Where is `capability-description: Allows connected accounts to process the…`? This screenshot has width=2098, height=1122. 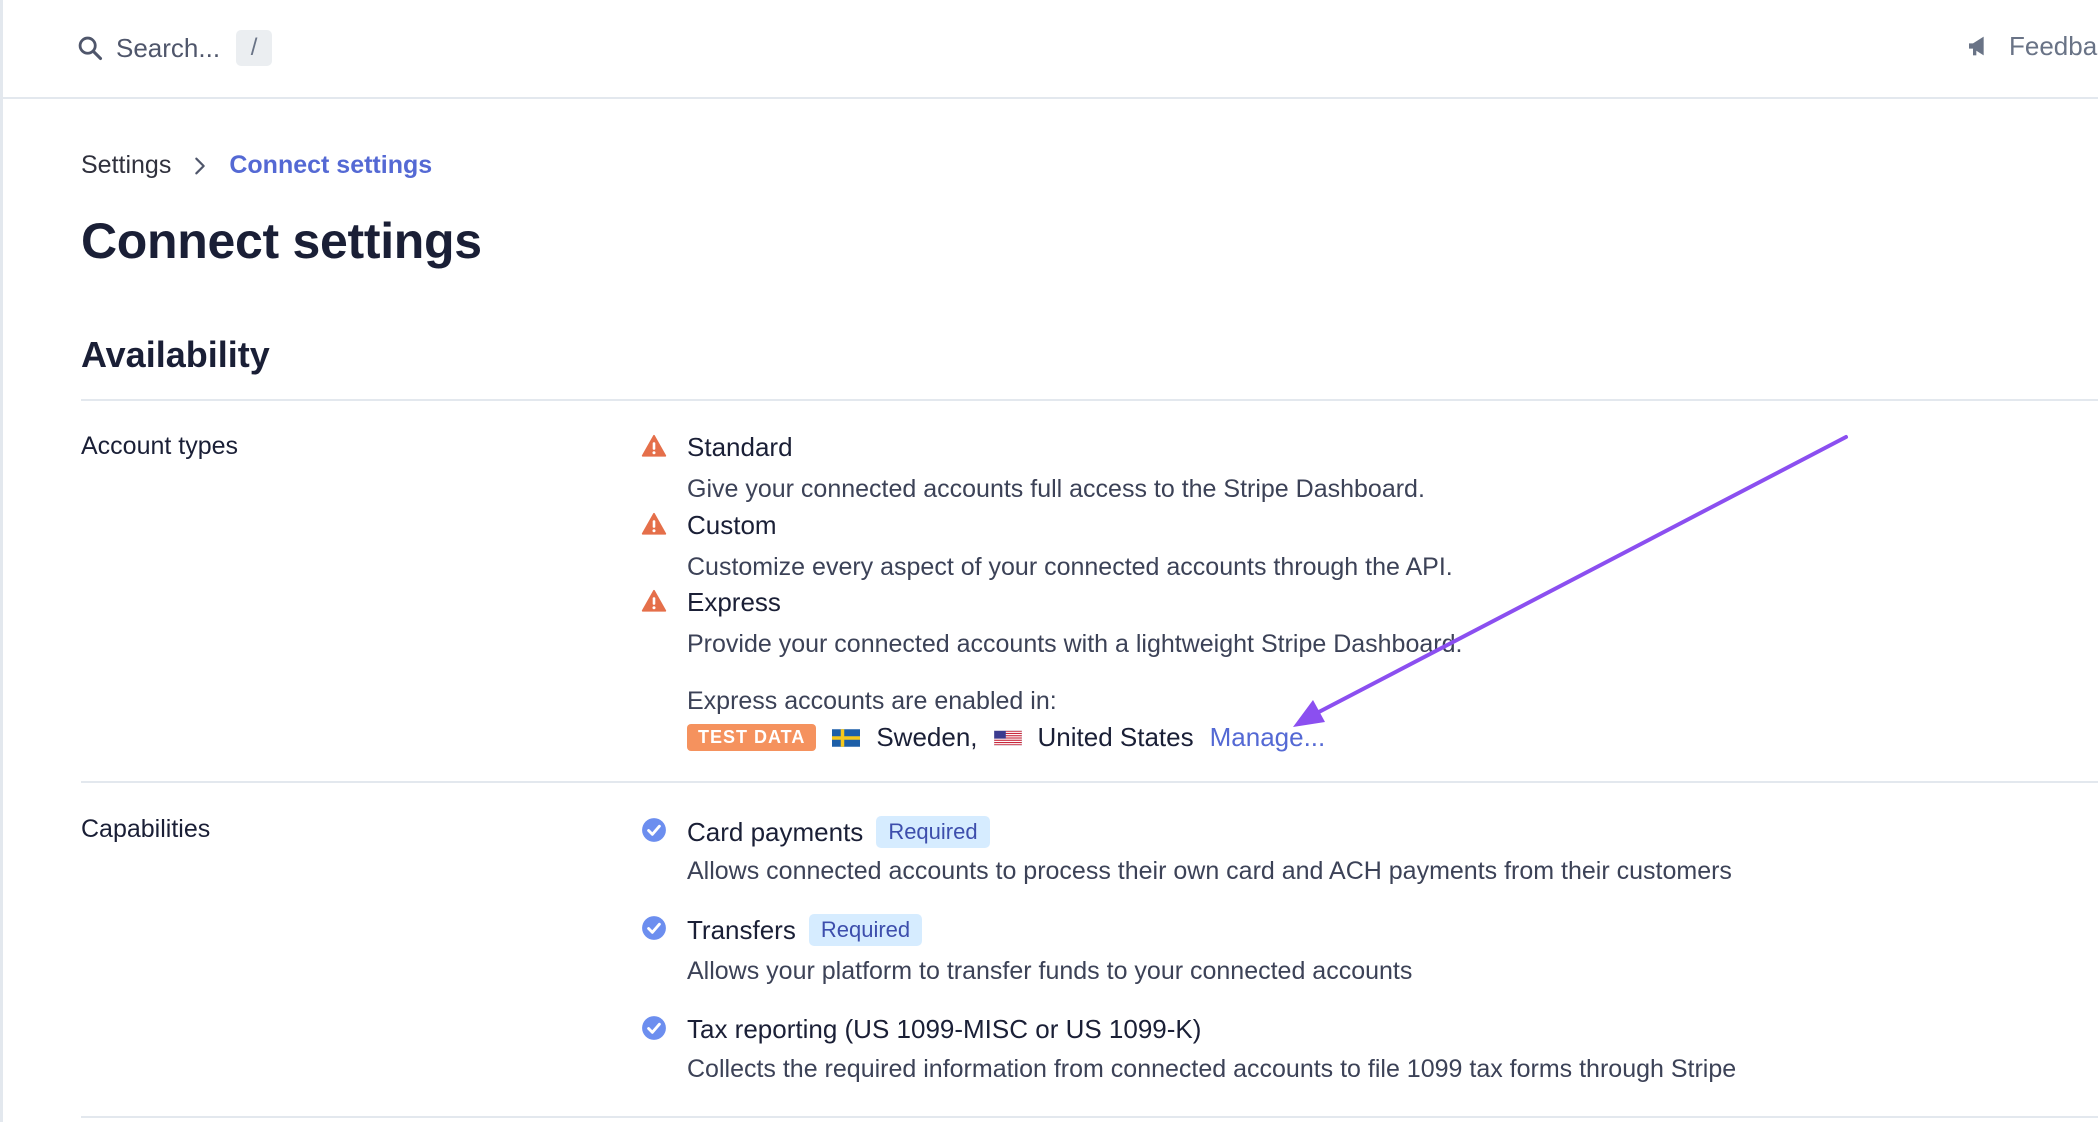 capability-description: Allows connected accounts to process the… is located at coordinates (1209, 871).